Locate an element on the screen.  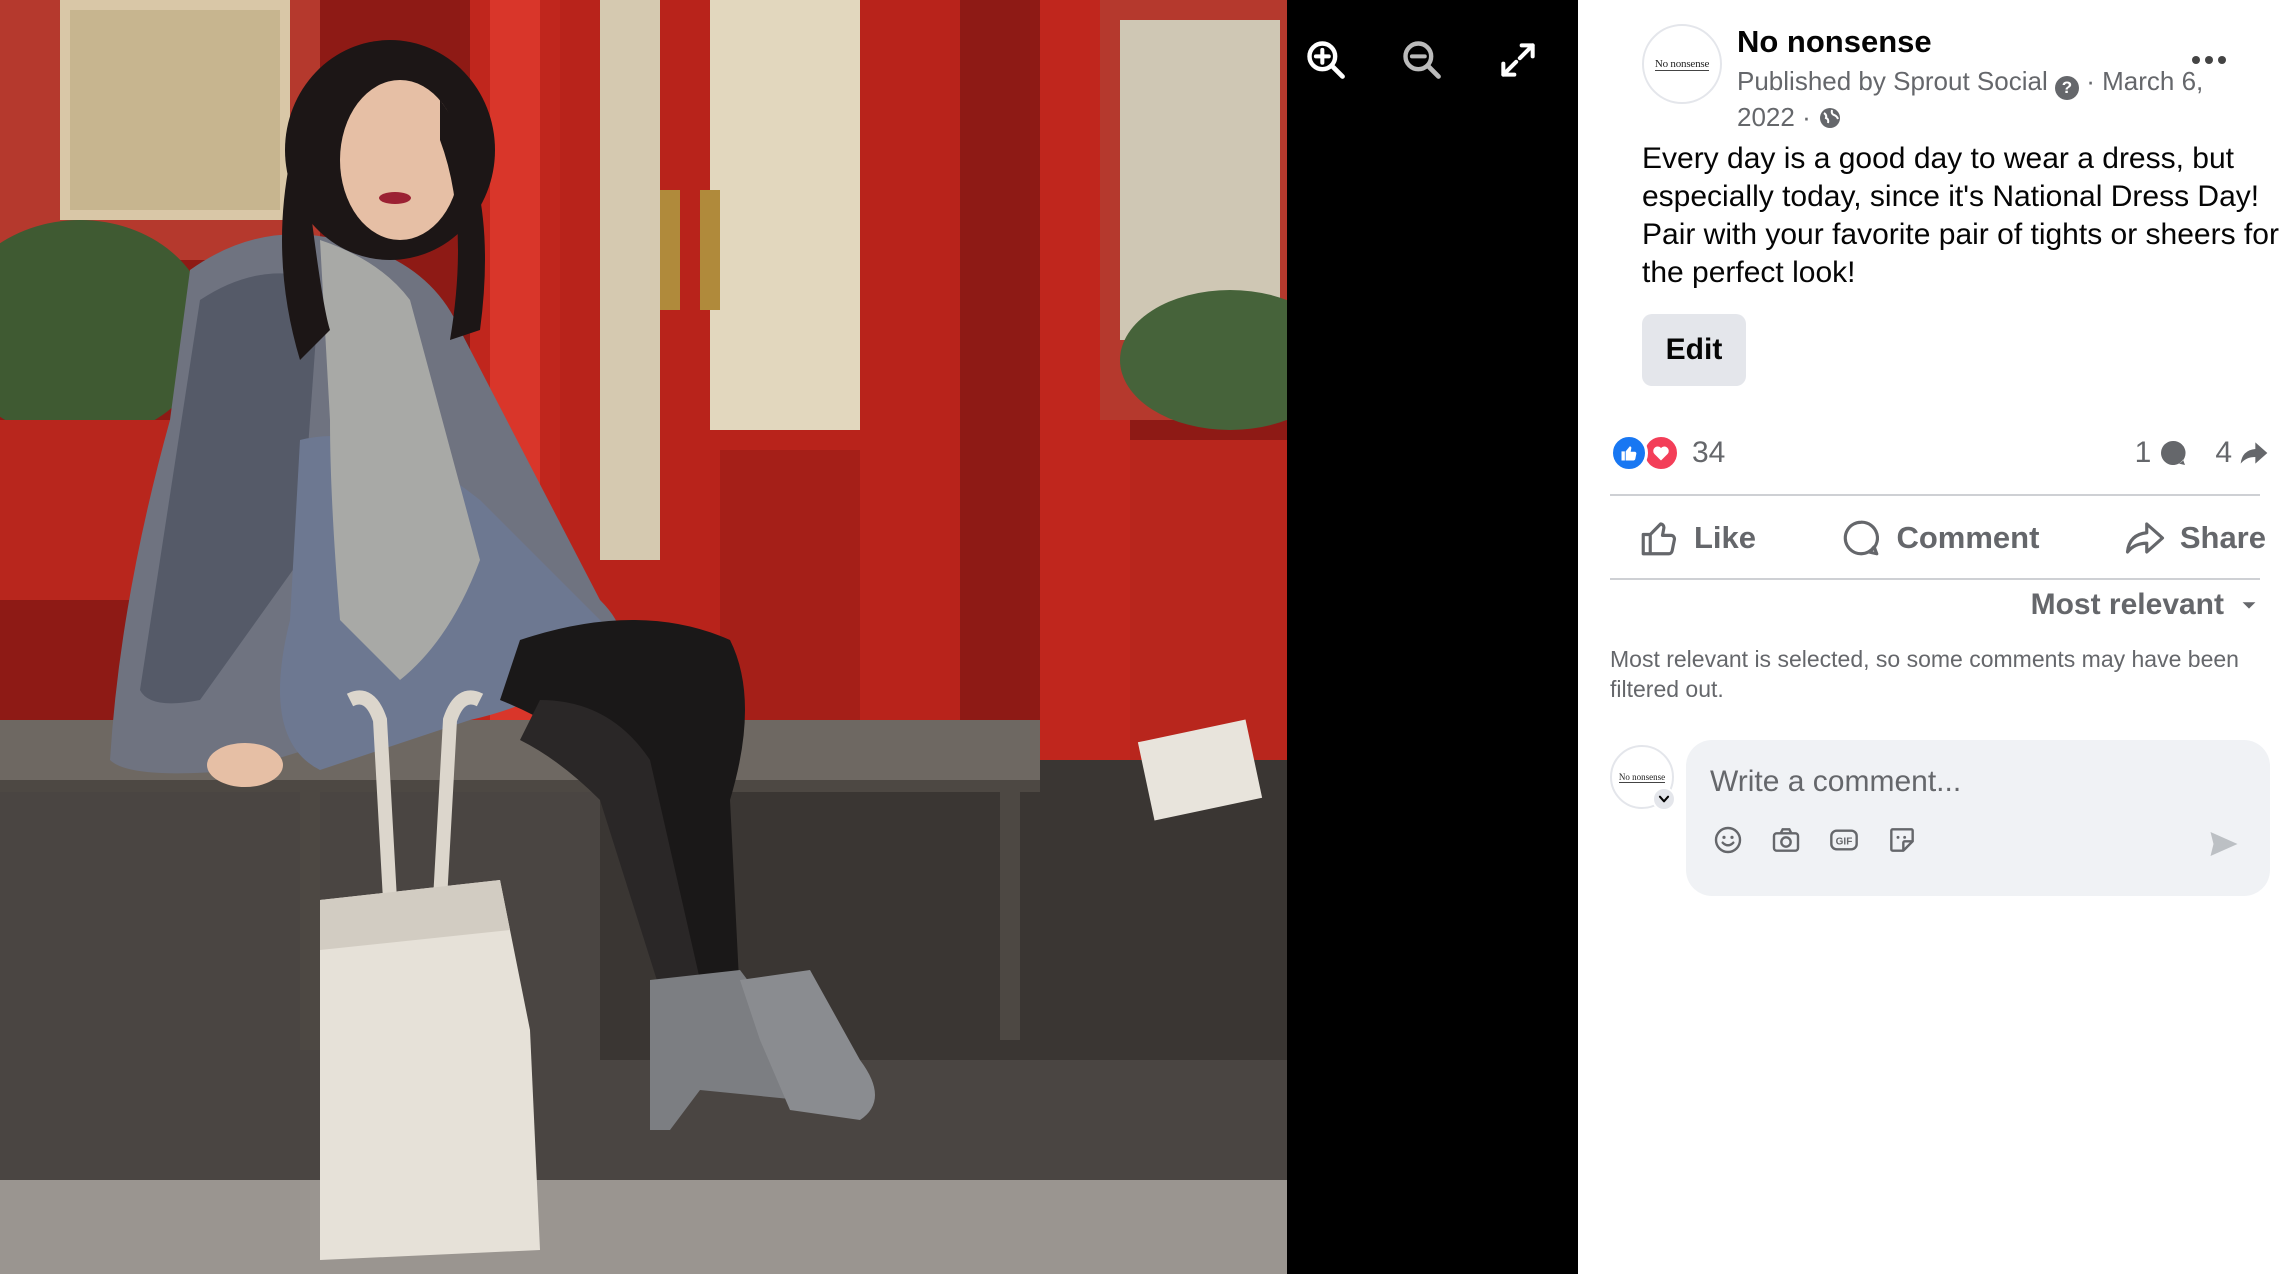
comment-composer: GIF is located at coordinates (1978, 818).